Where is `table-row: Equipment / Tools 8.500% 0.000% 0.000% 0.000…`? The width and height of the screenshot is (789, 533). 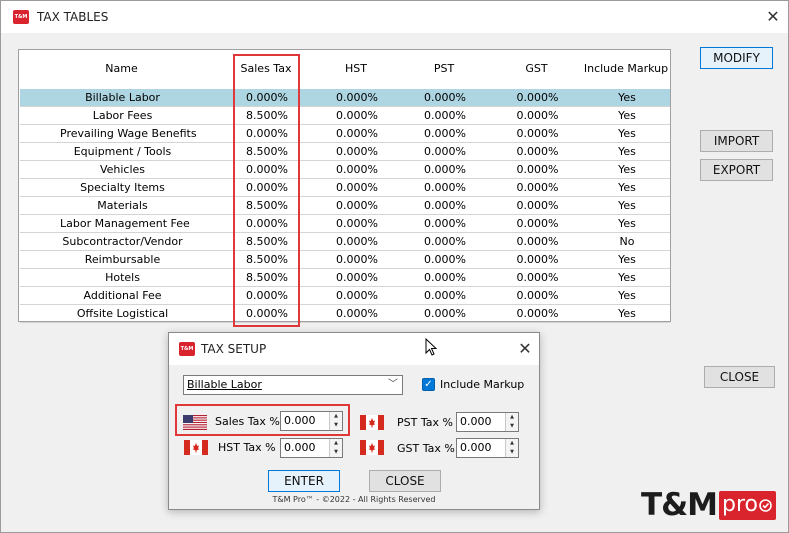 table-row: Equipment / Tools 8.500% 0.000% 0.000% 0.000… is located at coordinates (345, 152).